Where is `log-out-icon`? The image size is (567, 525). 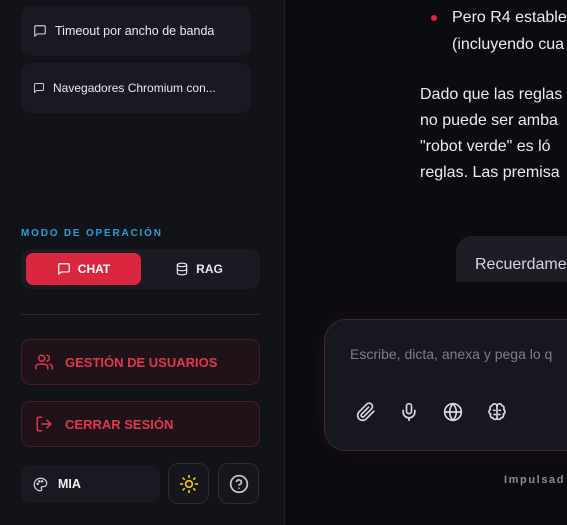 log-out-icon is located at coordinates (44, 424).